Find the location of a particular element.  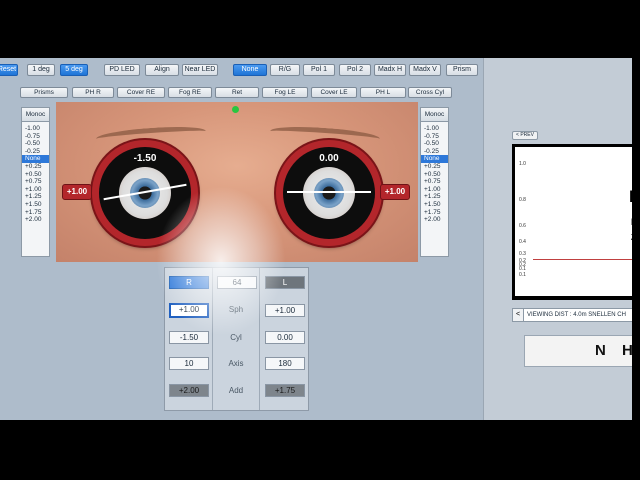

near-letters-display: N H is located at coordinates (582, 351).